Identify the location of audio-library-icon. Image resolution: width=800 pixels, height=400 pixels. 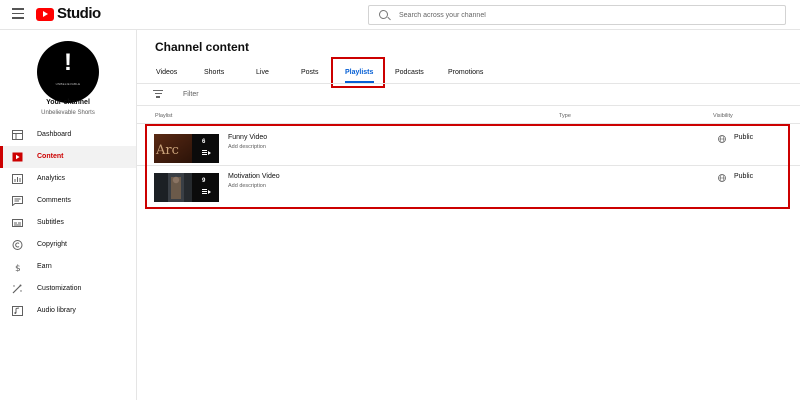
(17, 311).